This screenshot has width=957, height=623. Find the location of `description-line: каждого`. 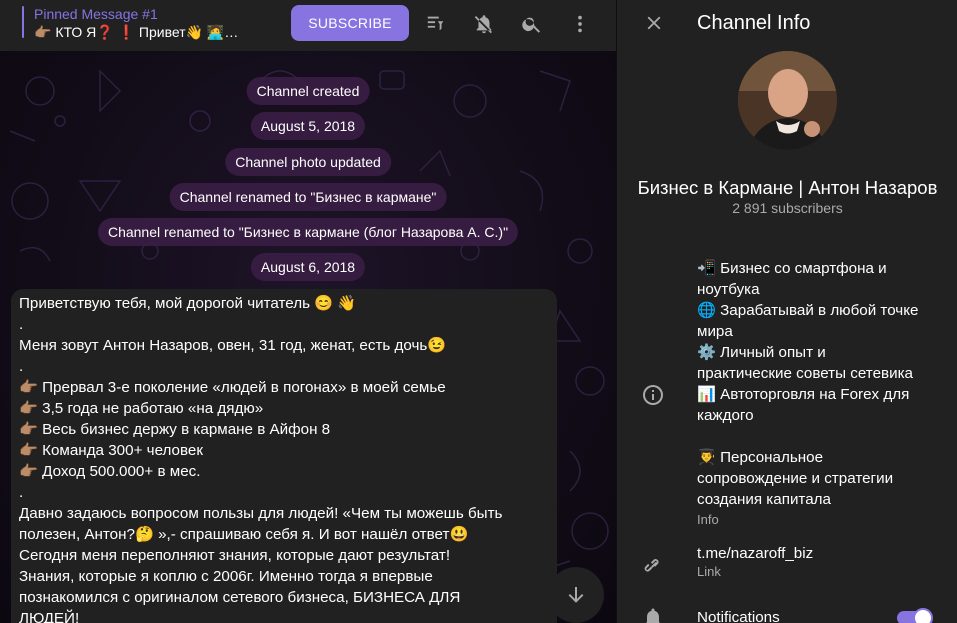

description-line: каждого is located at coordinates (725, 415).